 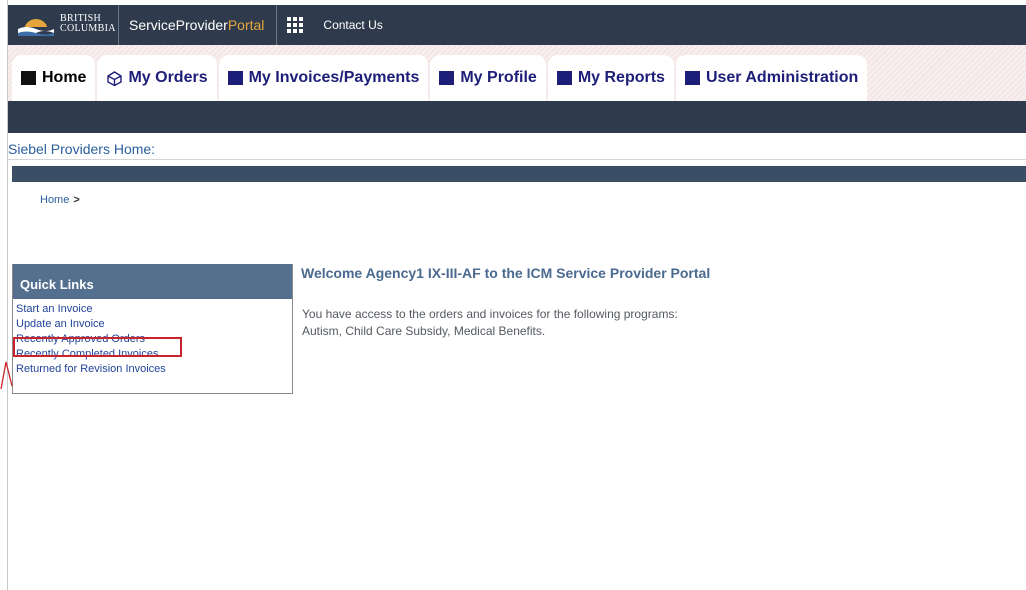 I want to click on portal-name: ServiceProviderPortal, so click(x=197, y=25).